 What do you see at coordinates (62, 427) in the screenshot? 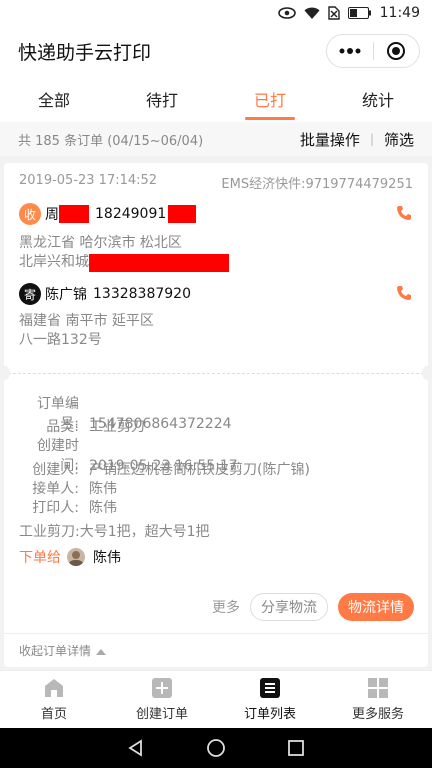
I see `category-label: 品类:` at bounding box center [62, 427].